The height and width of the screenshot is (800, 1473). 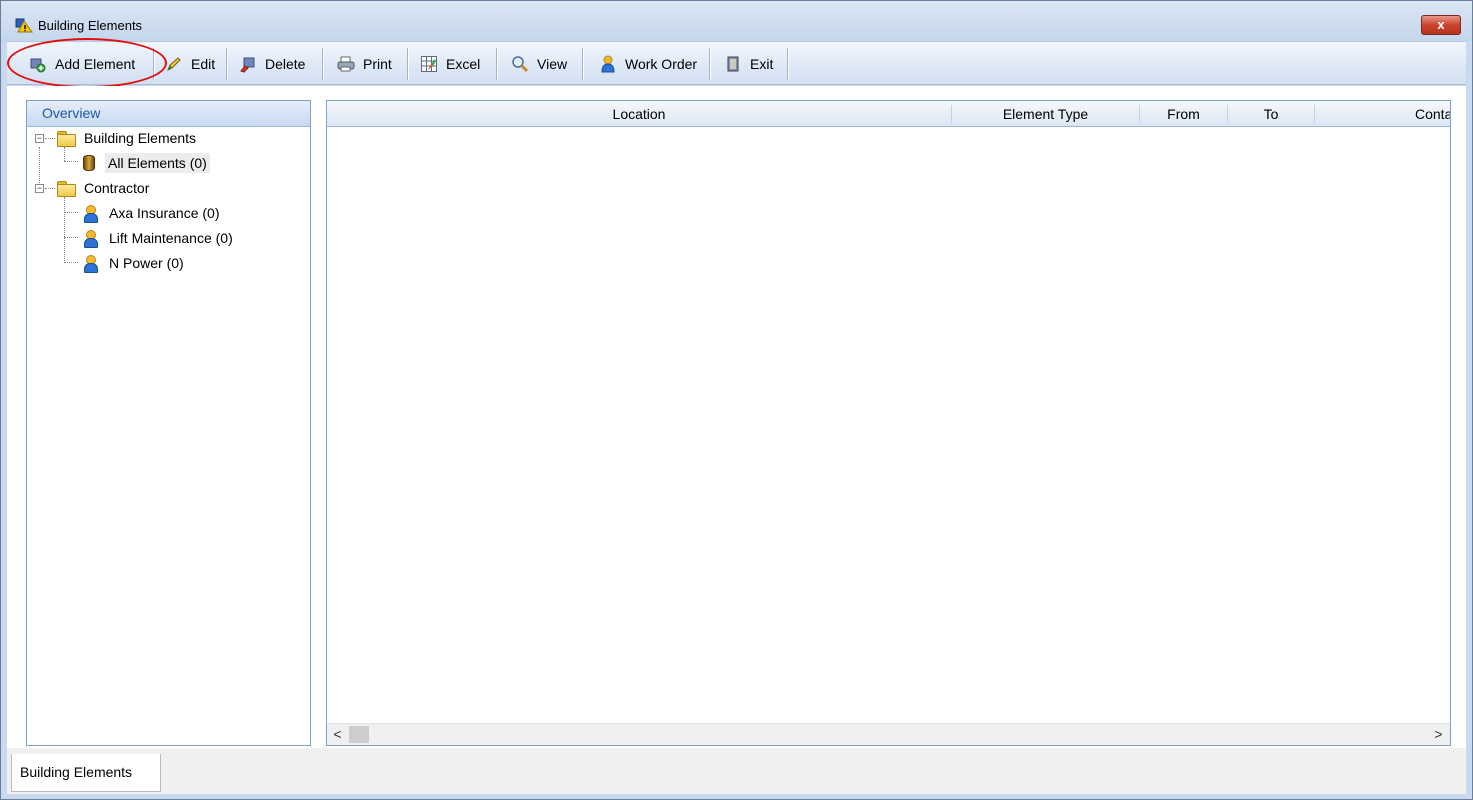 What do you see at coordinates (429, 64) in the screenshot?
I see `excel-icon` at bounding box center [429, 64].